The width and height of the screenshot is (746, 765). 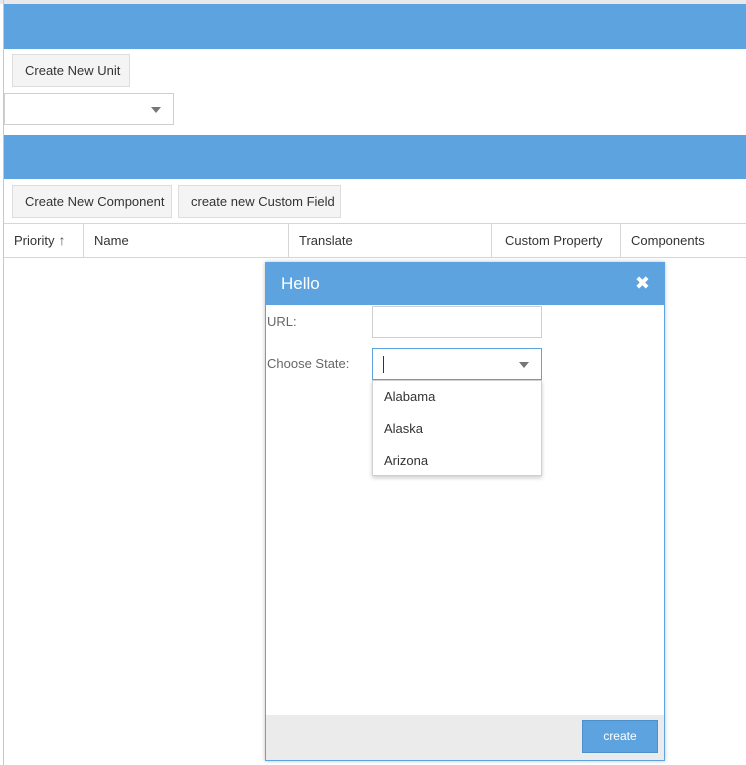 I want to click on create-button: create, so click(x=620, y=736).